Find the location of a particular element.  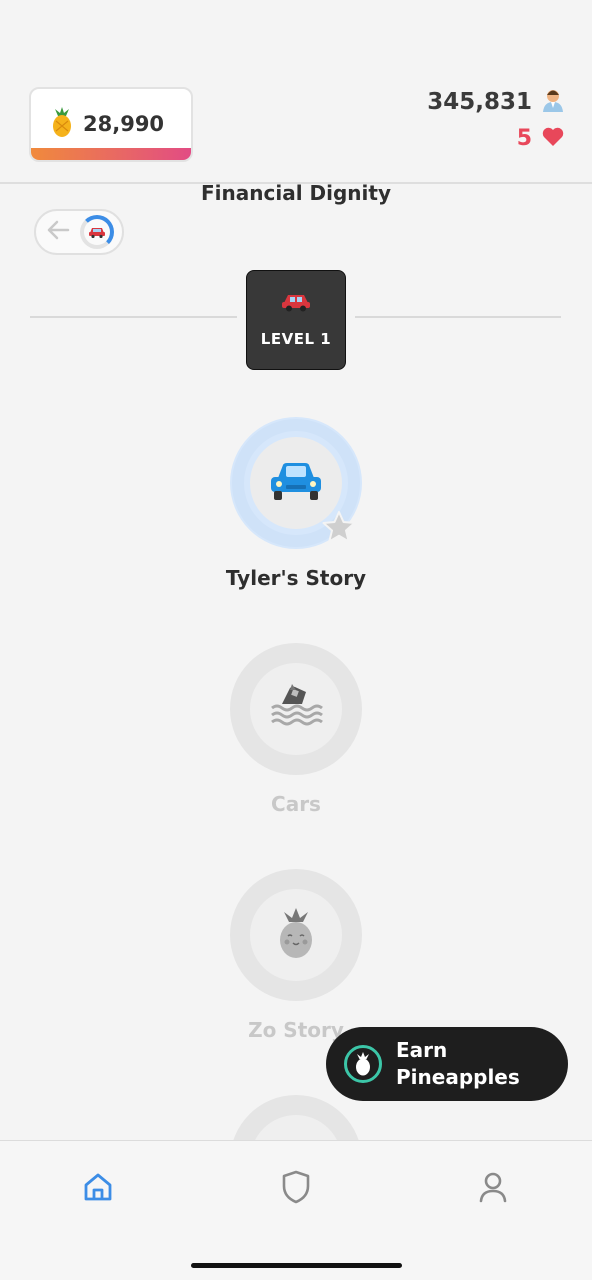

sinking-car-icon is located at coordinates (296, 709).